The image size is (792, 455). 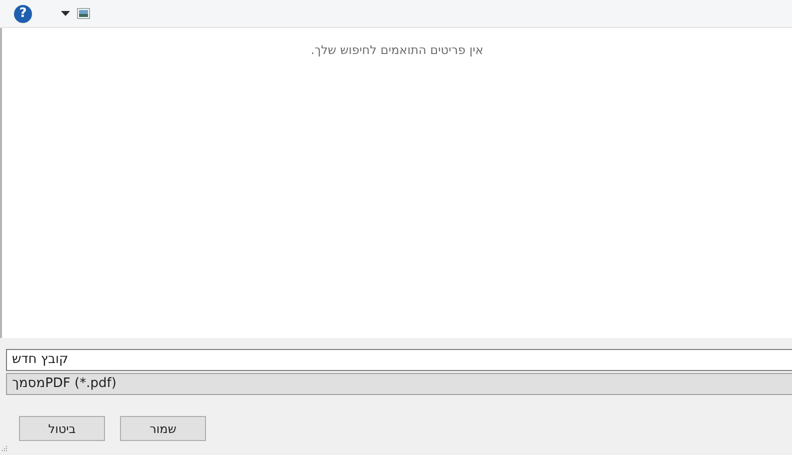 What do you see at coordinates (163, 428) in the screenshot?
I see `dialog-button: שמור` at bounding box center [163, 428].